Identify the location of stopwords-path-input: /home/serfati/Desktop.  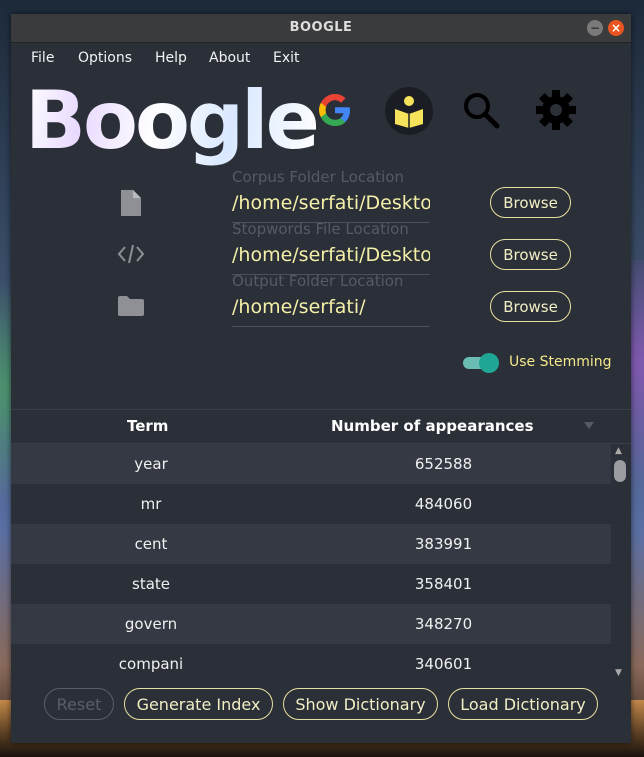
(331, 255).